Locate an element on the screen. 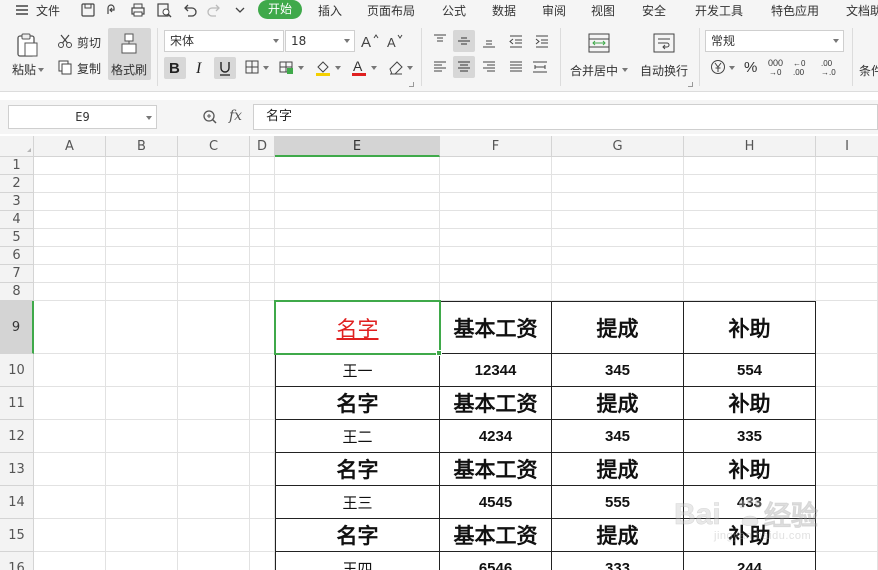 The width and height of the screenshot is (878, 570). row-header-7: 7 is located at coordinates (17, 274).